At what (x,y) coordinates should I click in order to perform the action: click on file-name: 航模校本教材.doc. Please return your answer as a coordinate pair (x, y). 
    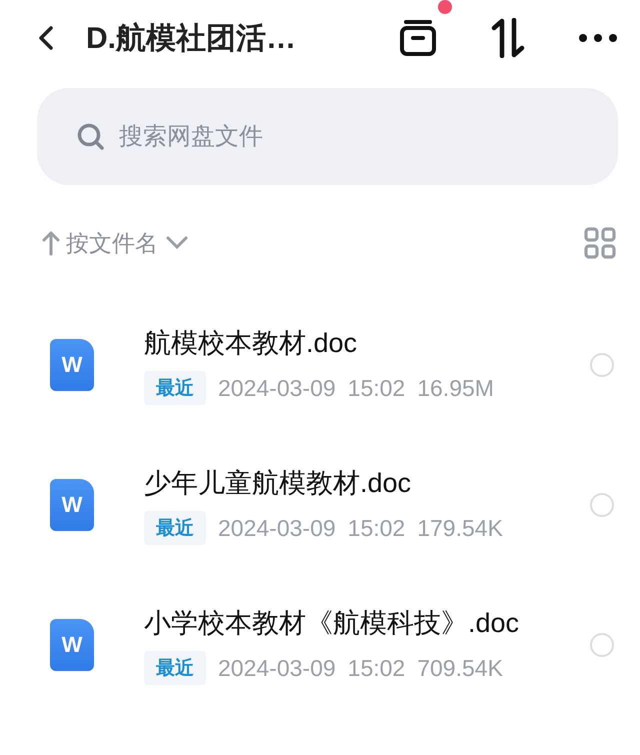
    Looking at the image, I should click on (367, 343).